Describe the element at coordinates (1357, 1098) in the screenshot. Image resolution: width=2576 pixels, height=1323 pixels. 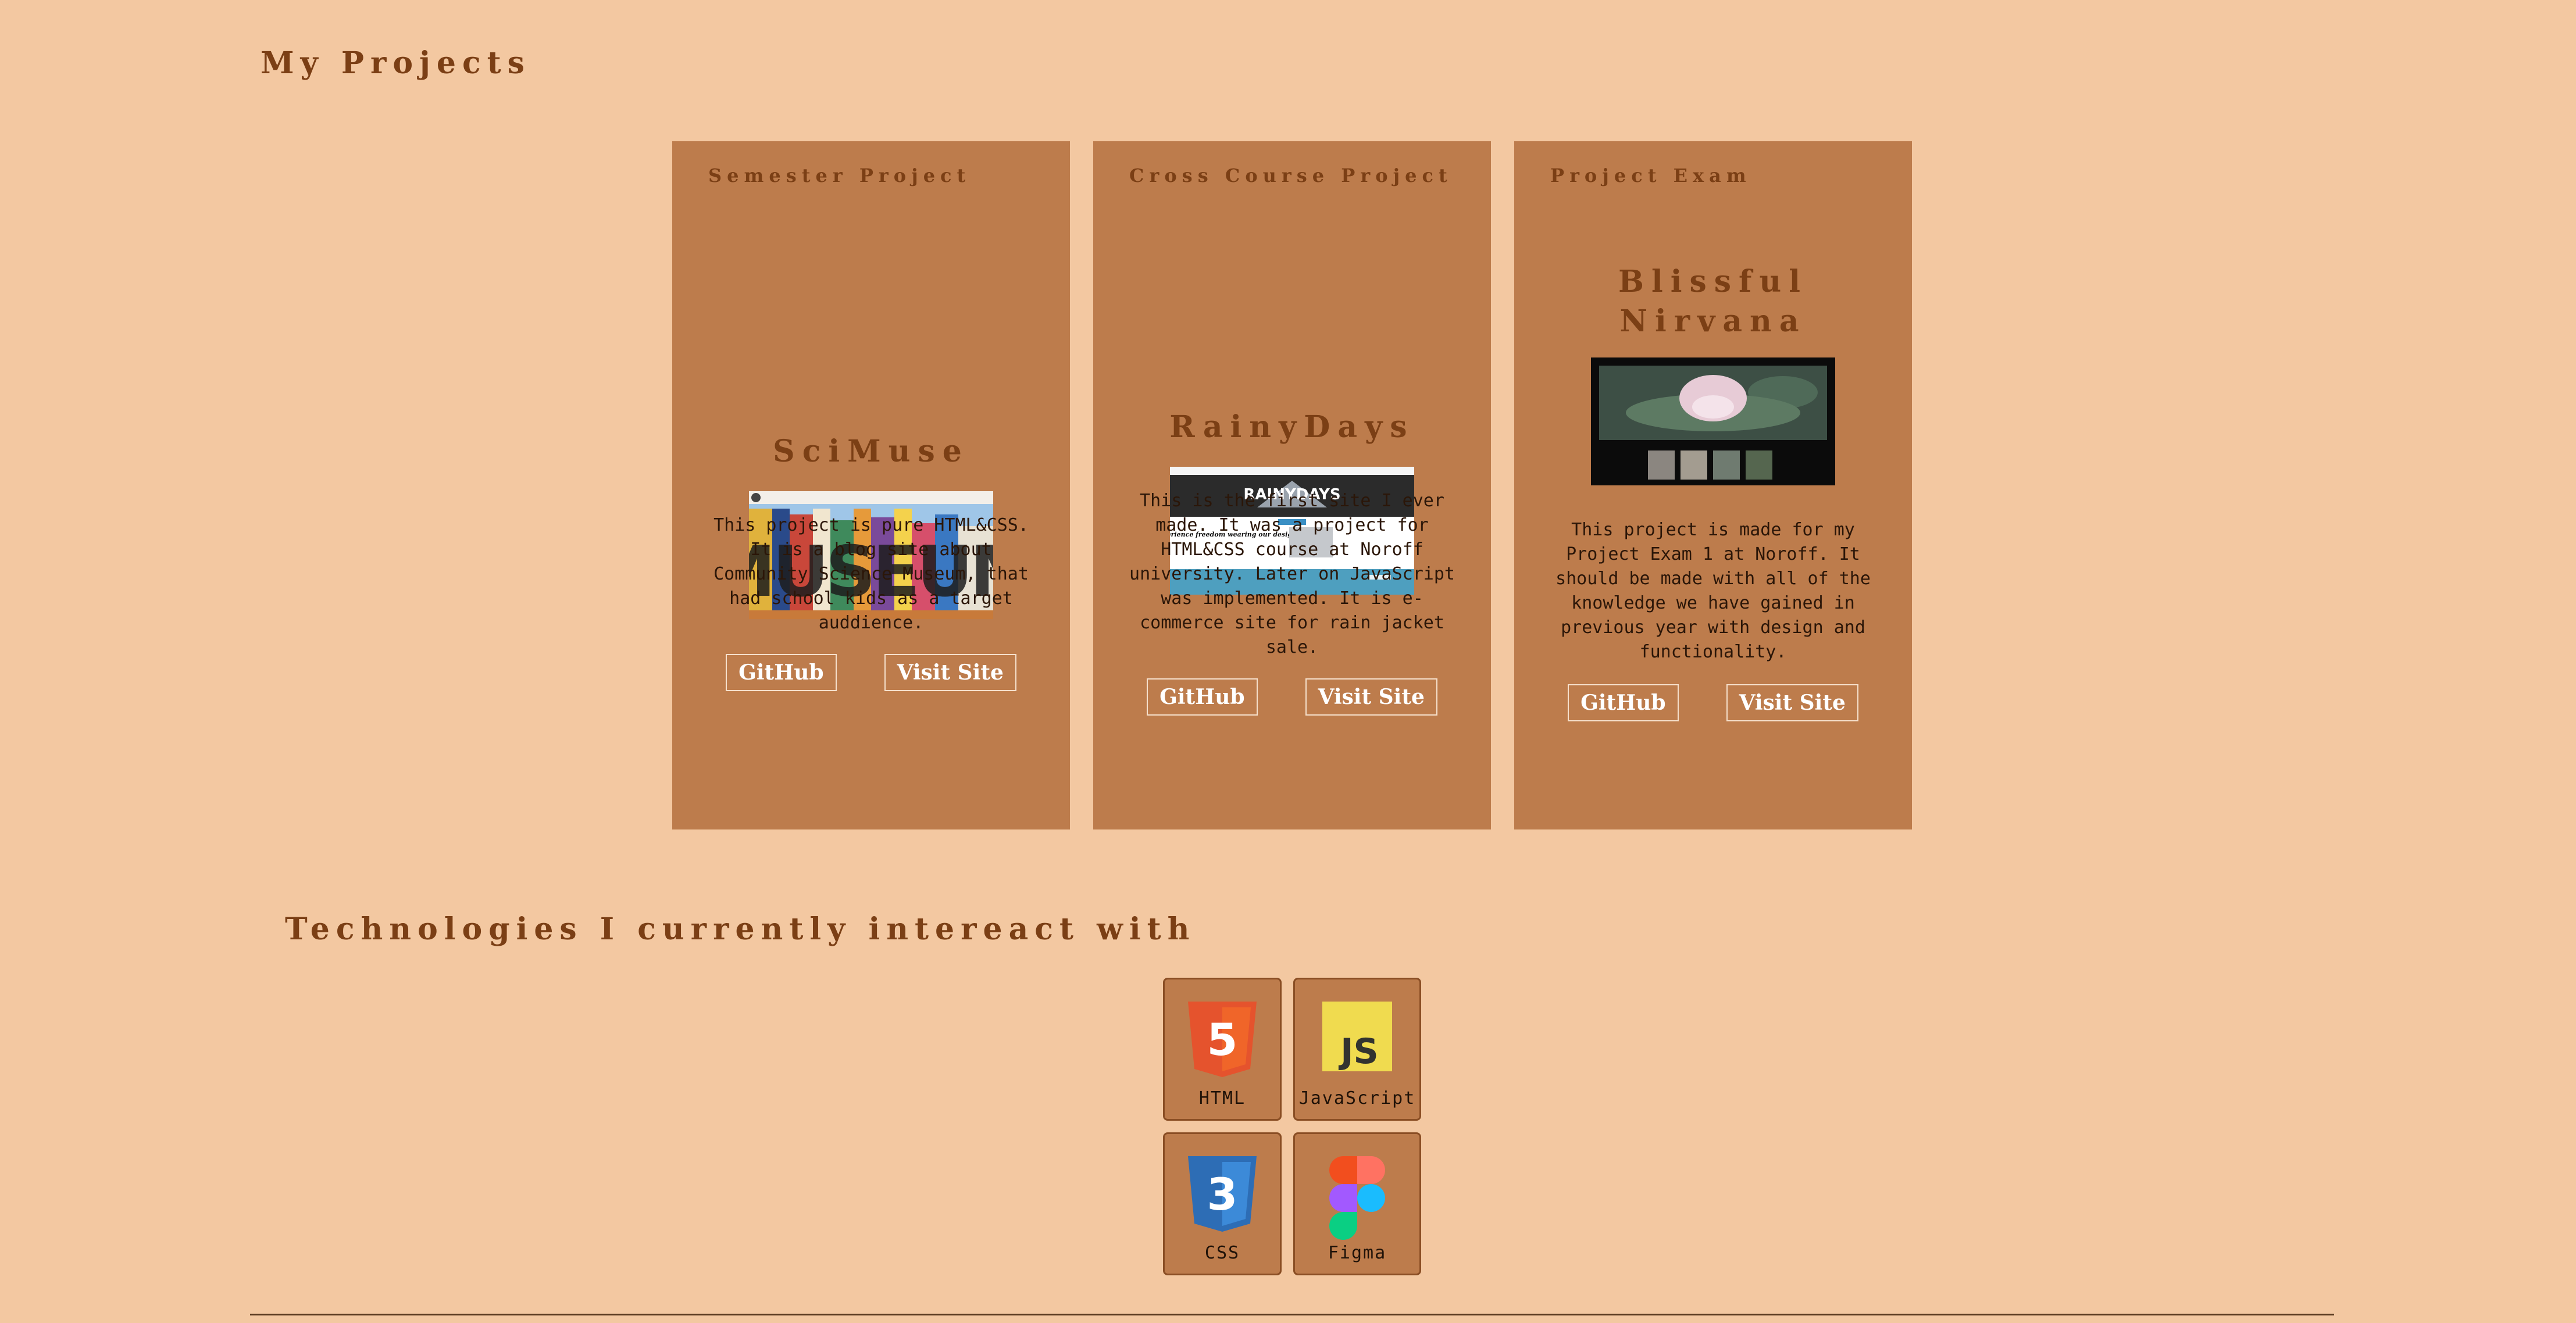
I see `tech-name: JavaScript` at that location.